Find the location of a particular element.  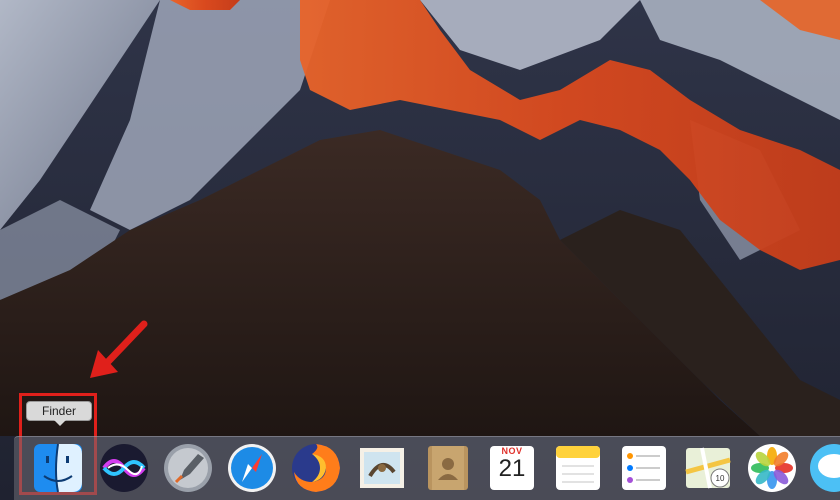

maps-icon: 10 is located at coordinates (708, 468).